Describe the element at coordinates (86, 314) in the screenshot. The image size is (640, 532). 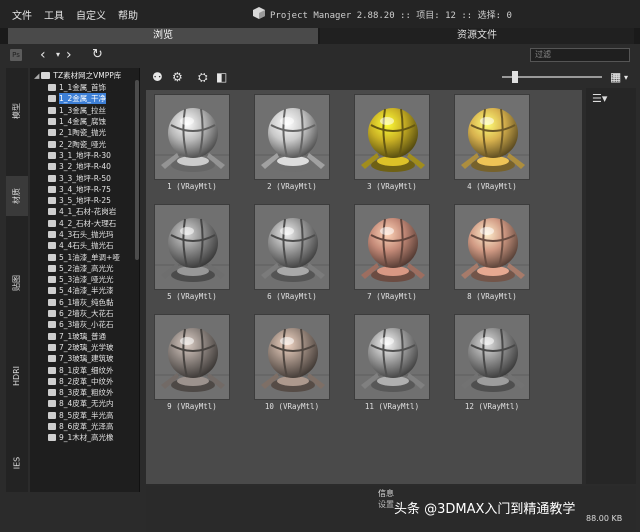
I see `tree-item-label: 6_2墙灰_大花石` at that location.